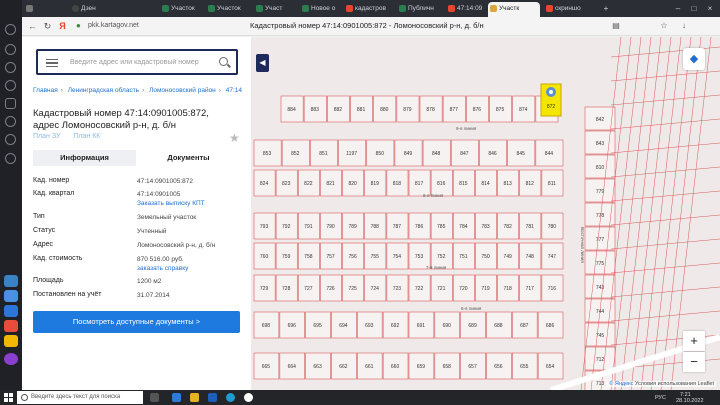  I want to click on yandex-attribution: © Яндекс, so click(621, 384).